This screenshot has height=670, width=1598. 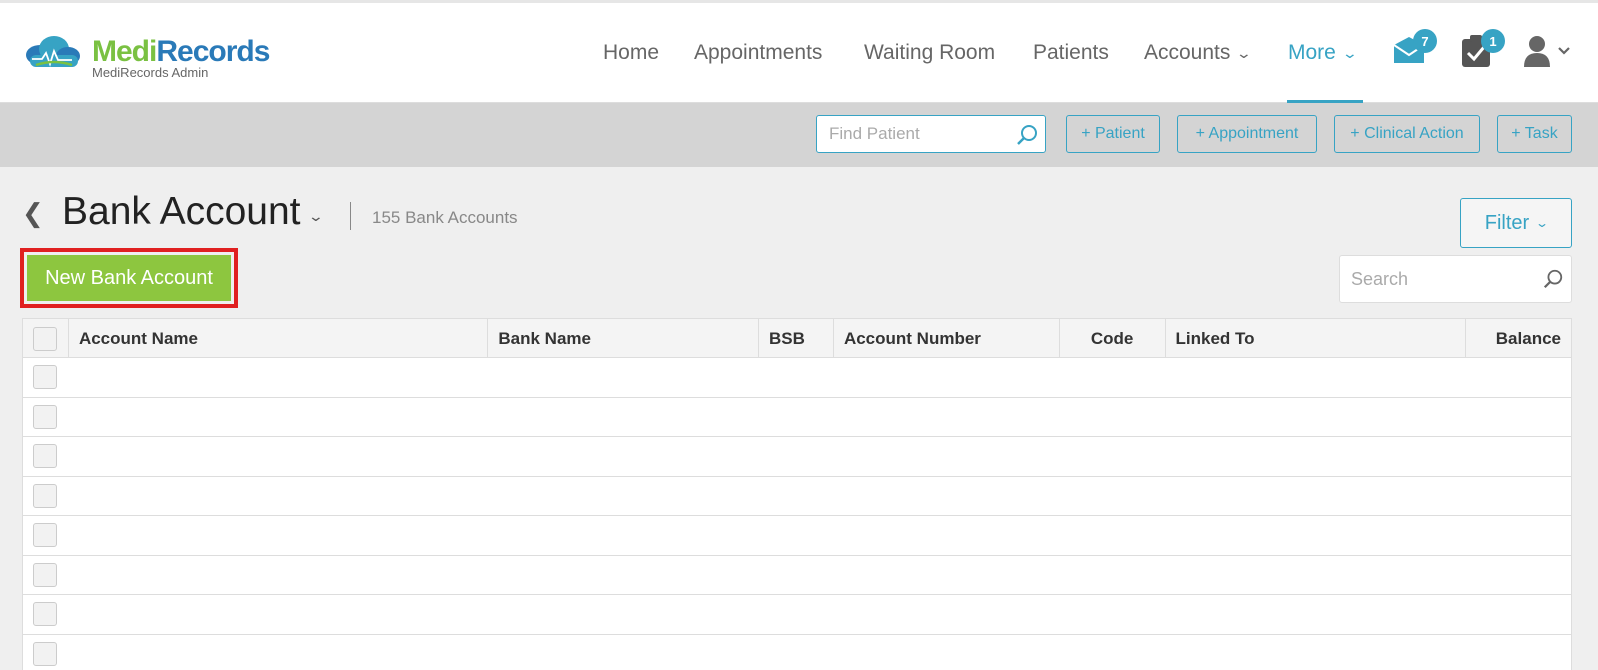 I want to click on tasks-icon: 1, so click(x=1482, y=49).